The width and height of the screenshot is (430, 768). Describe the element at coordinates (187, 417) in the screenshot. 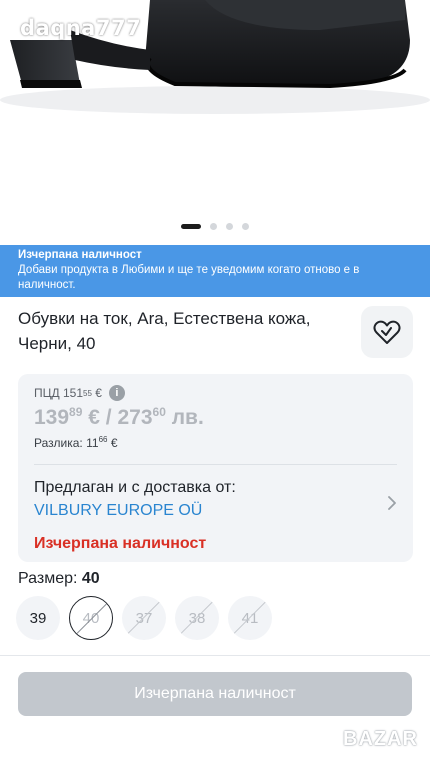

I see `price-bgn-currency: лв.` at that location.